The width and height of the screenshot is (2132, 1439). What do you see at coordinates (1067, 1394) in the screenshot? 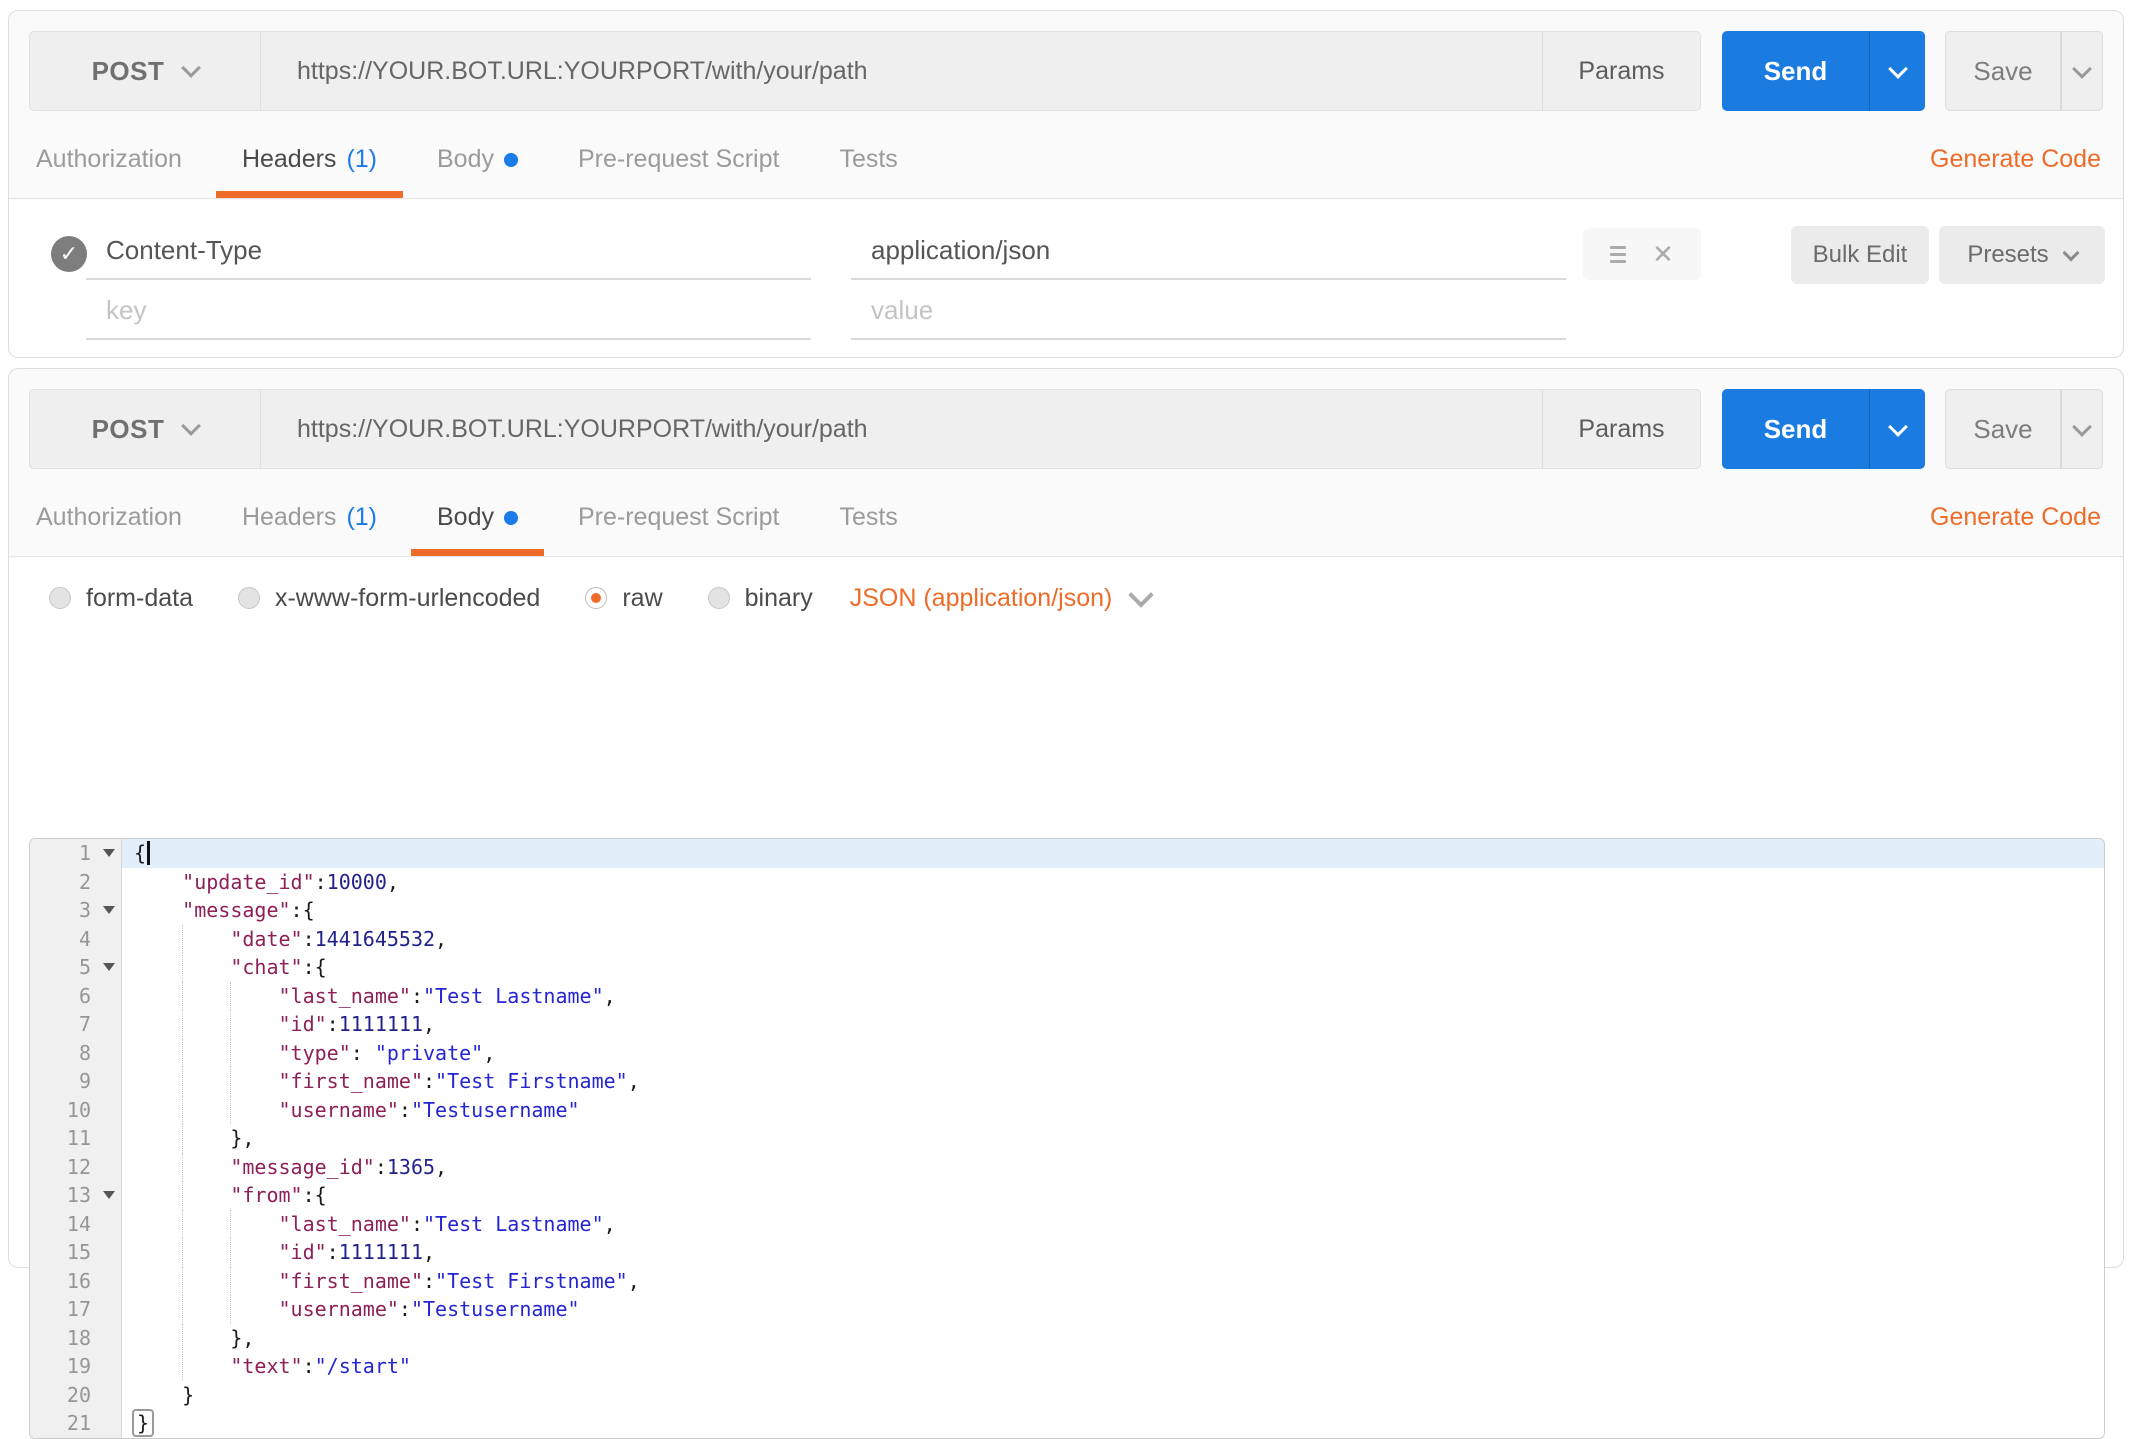
I see `code-line-20: 20 }` at bounding box center [1067, 1394].